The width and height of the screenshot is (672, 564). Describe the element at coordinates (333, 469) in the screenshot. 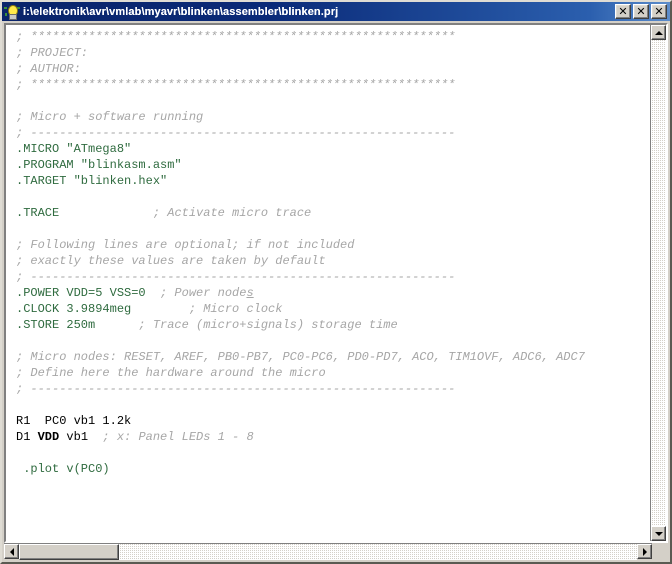

I see `code-line: .plot v(PC0)` at that location.